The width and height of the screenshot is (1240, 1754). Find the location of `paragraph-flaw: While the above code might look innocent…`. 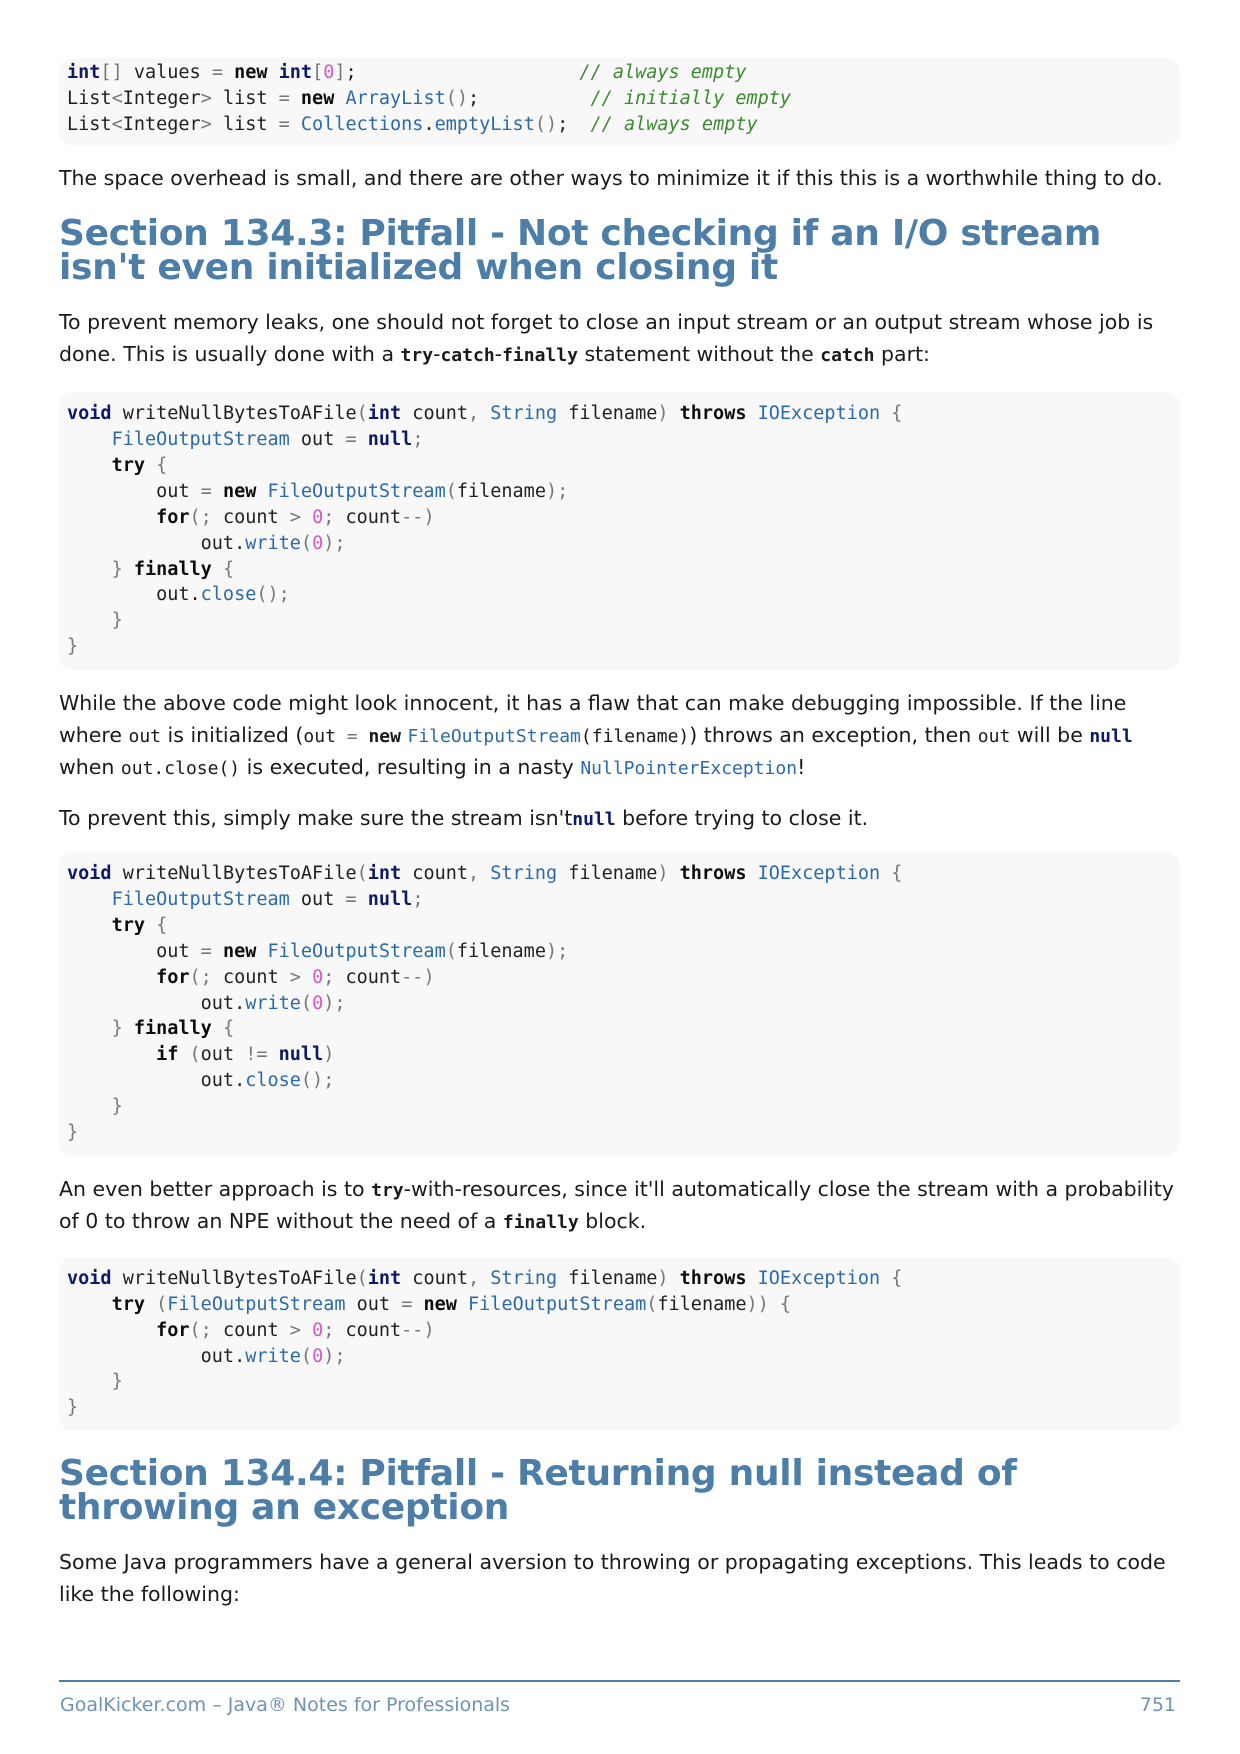

paragraph-flaw: While the above code might look innocent… is located at coordinates (596, 735).